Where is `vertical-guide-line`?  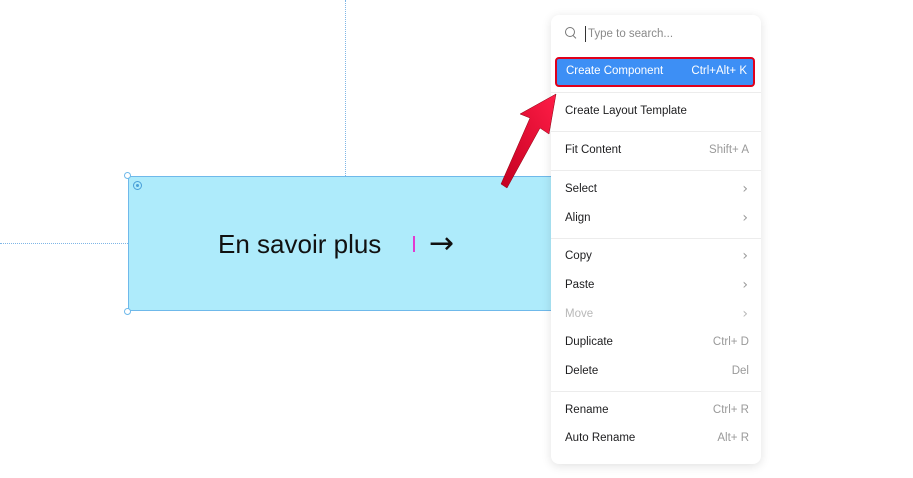 vertical-guide-line is located at coordinates (345, 88).